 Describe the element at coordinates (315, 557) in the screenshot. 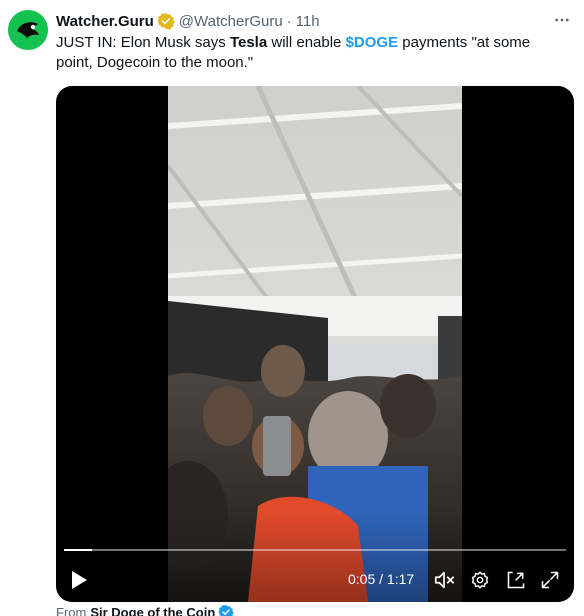

I see `controls-overlay` at that location.